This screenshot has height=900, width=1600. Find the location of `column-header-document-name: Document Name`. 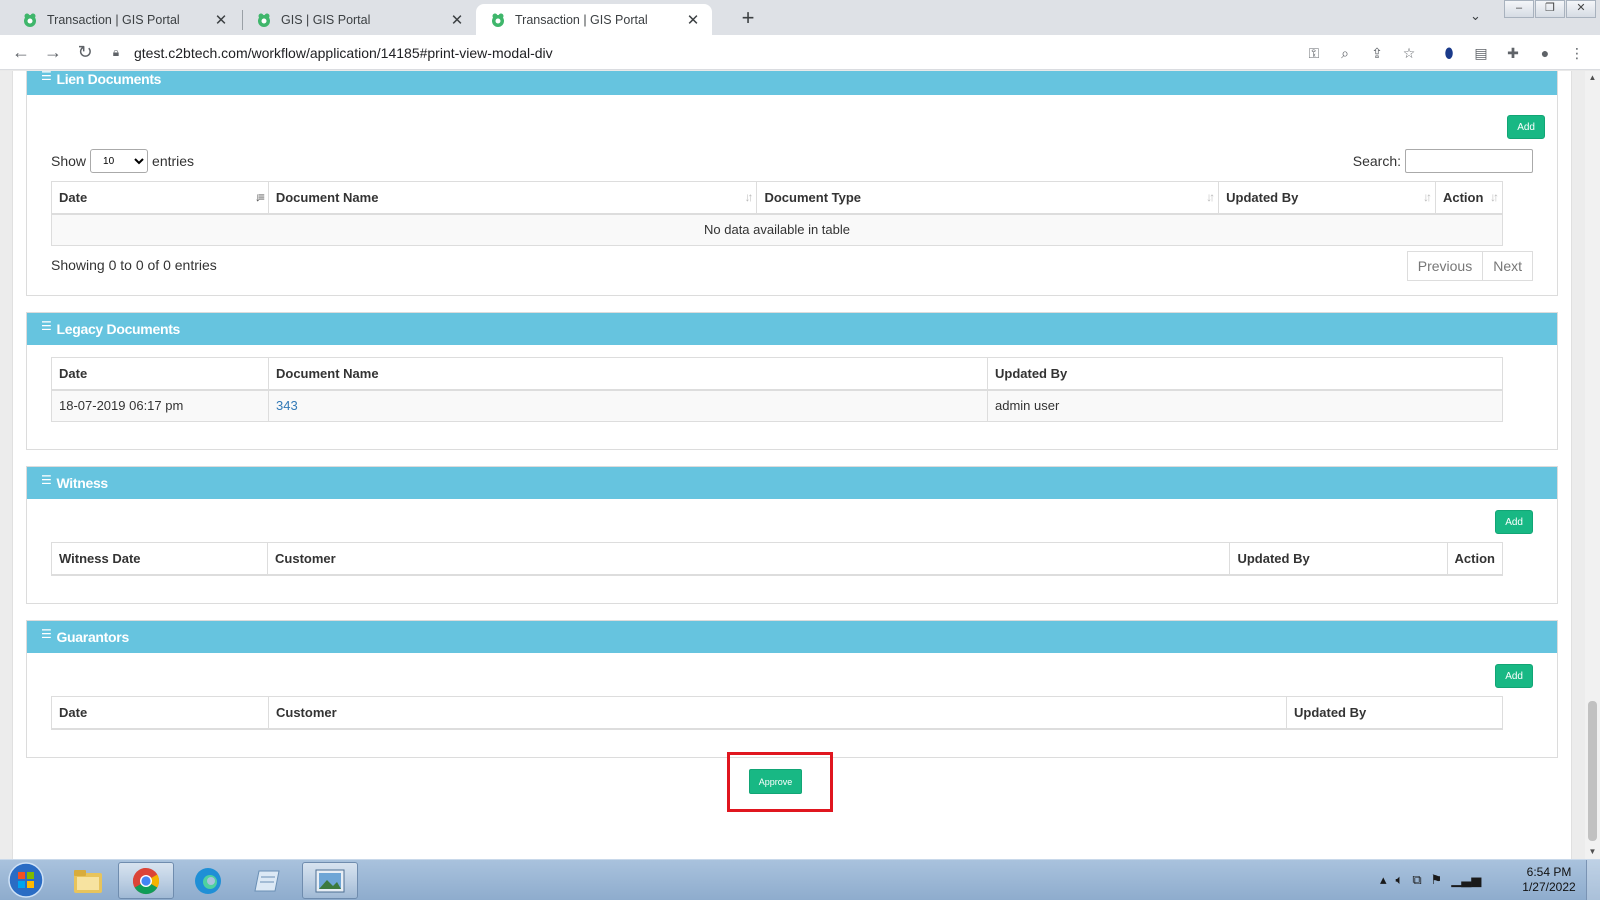

column-header-document-name: Document Name is located at coordinates (628, 374).